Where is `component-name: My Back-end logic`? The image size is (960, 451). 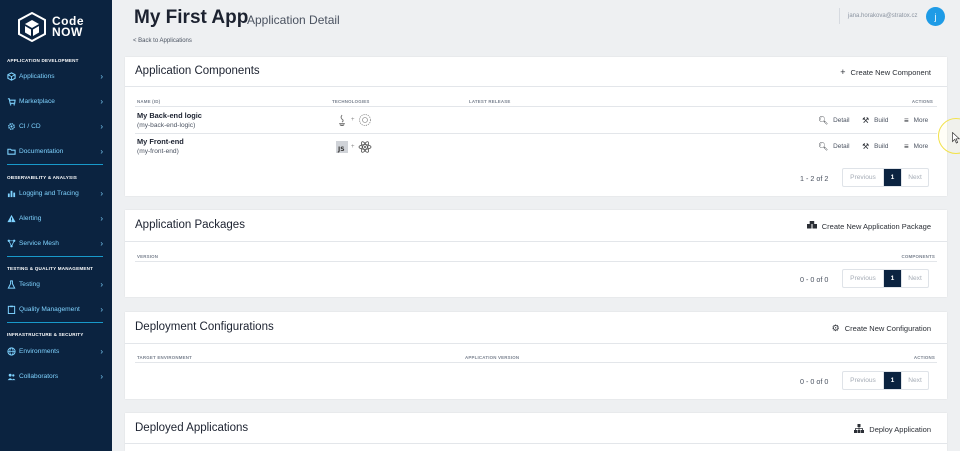
component-name: My Back-end logic is located at coordinates (169, 115).